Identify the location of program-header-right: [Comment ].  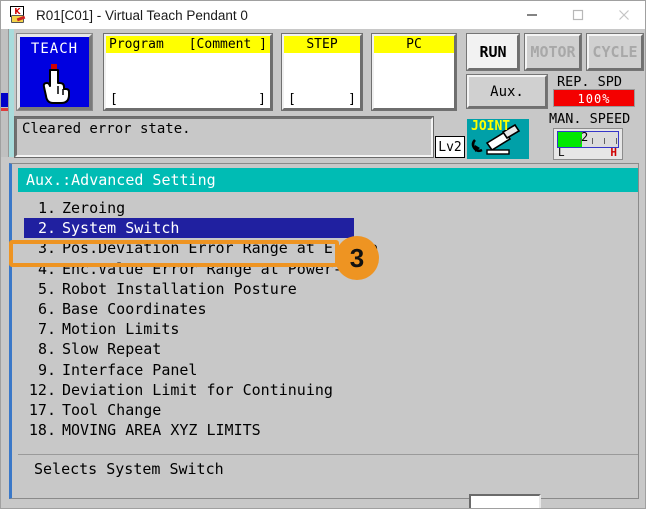
(227, 44).